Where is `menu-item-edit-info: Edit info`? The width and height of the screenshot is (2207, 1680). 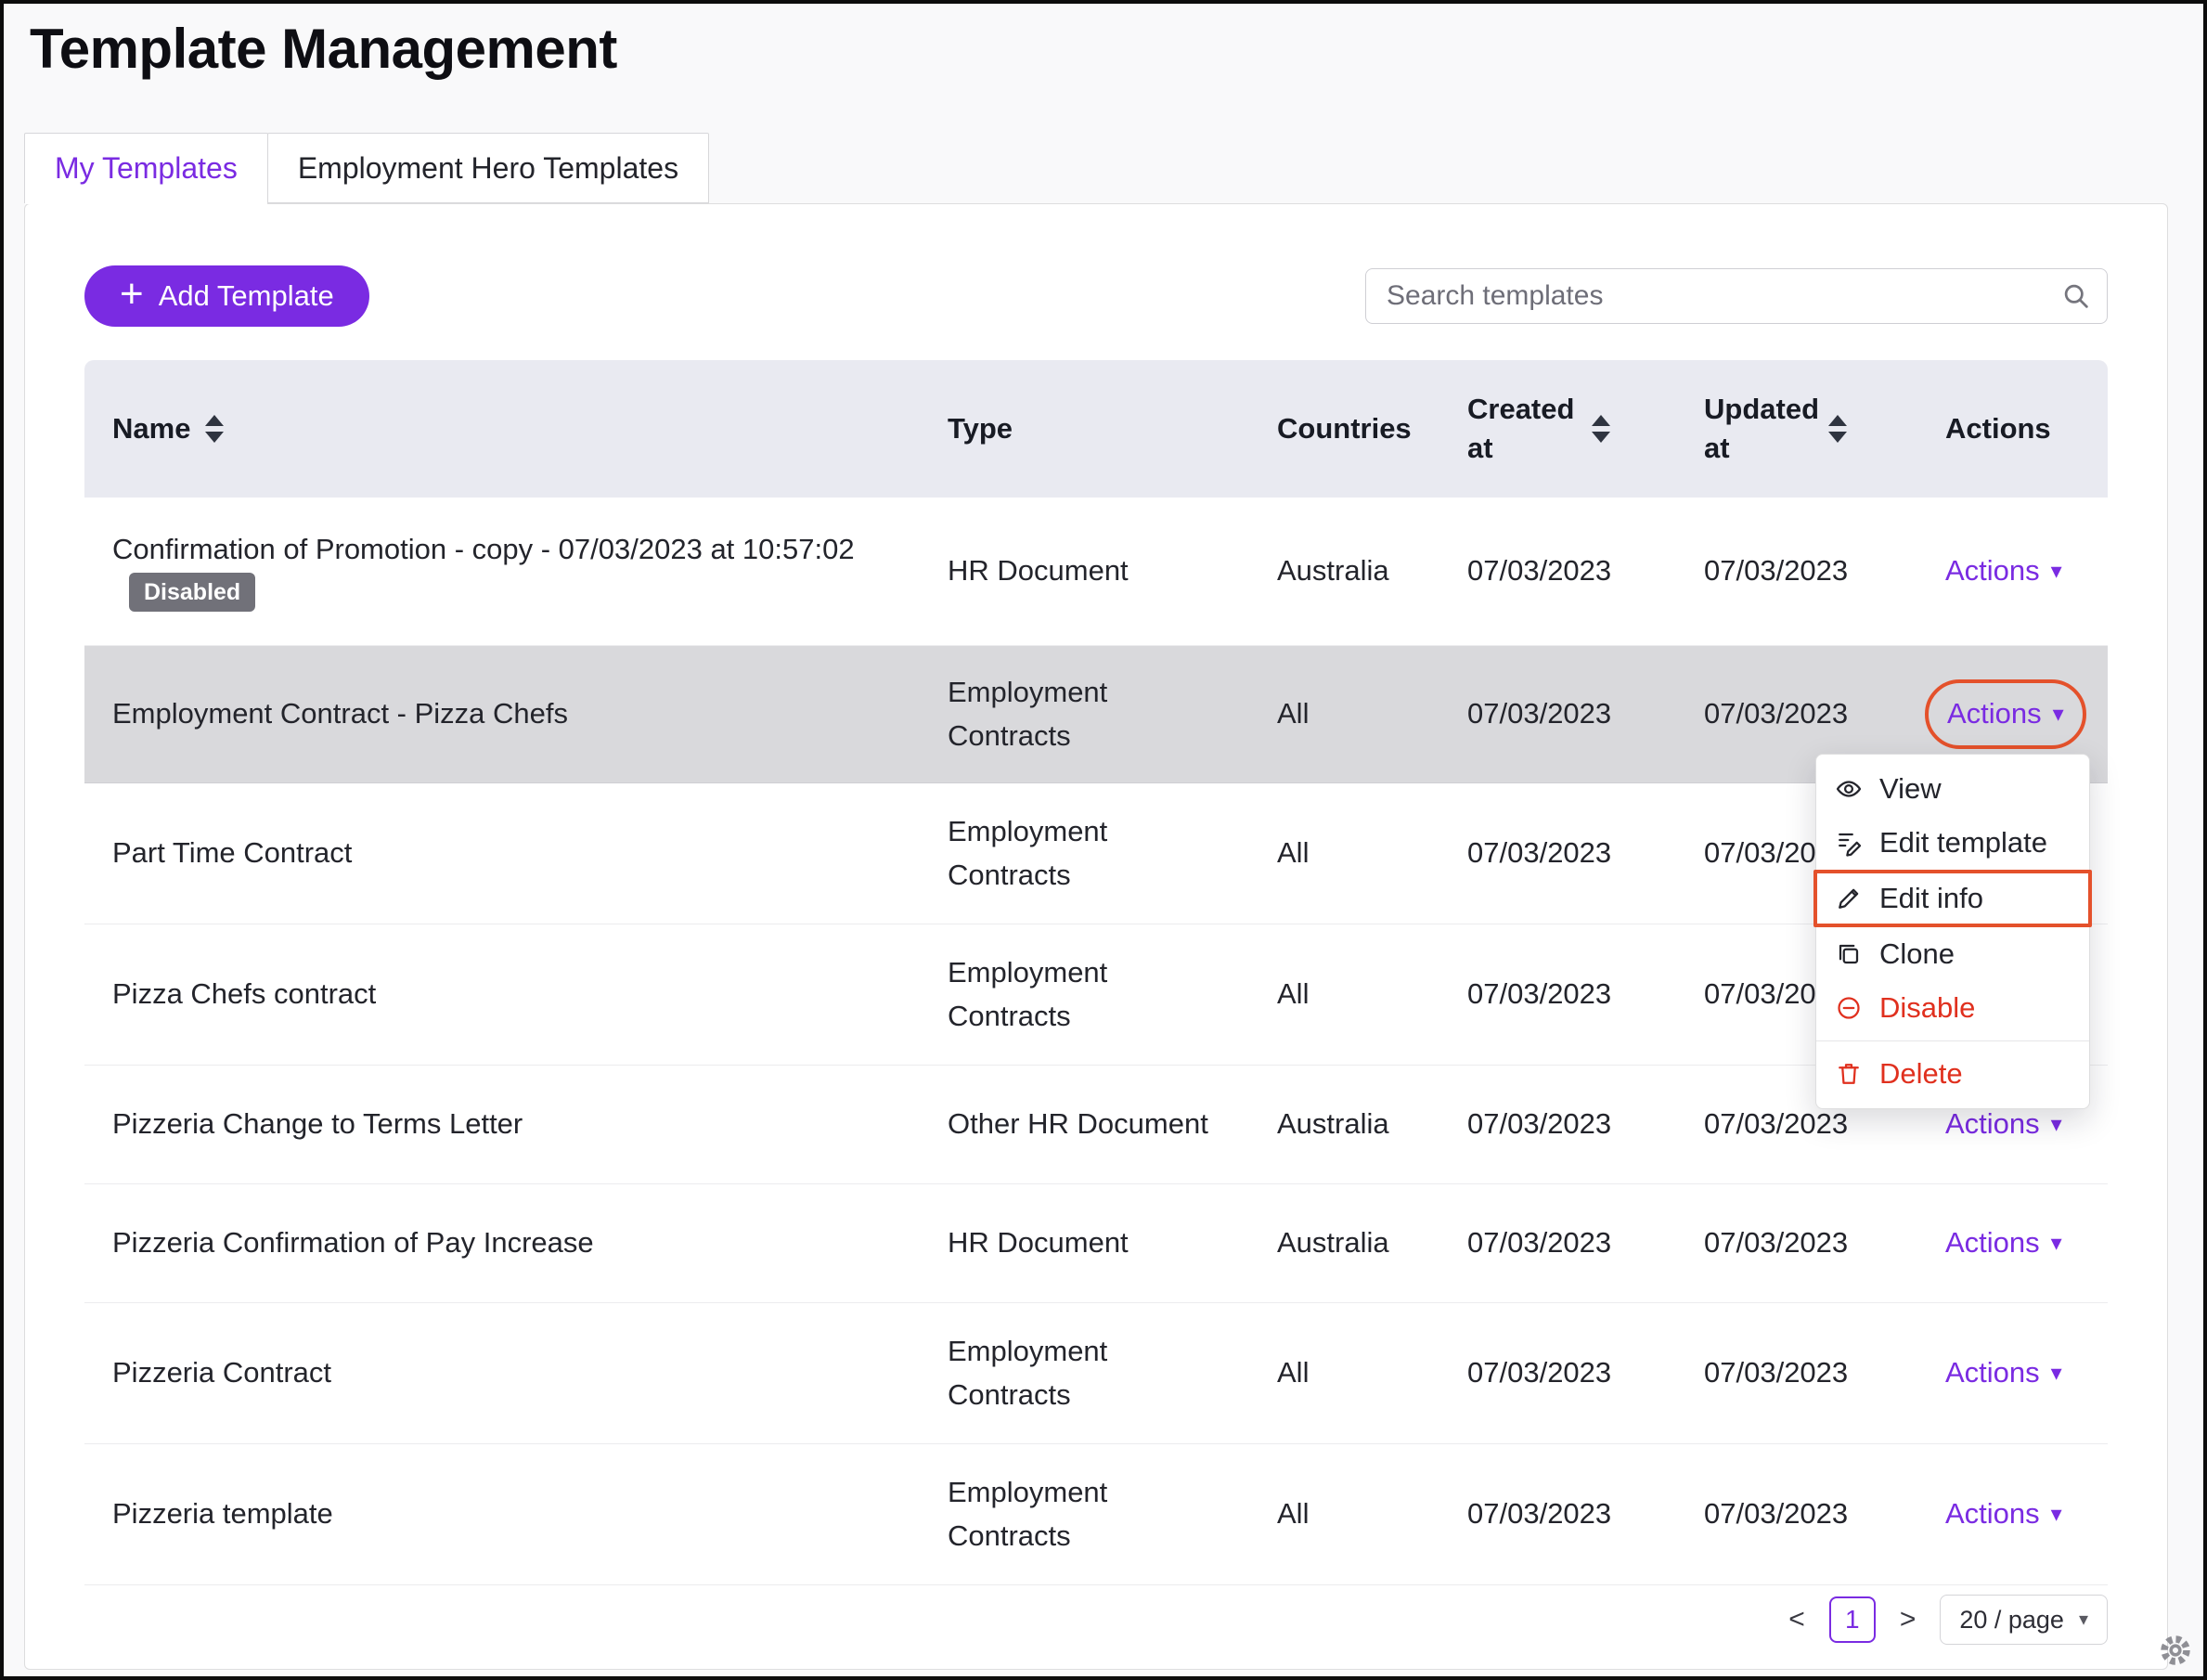 menu-item-edit-info: Edit info is located at coordinates (1952, 898).